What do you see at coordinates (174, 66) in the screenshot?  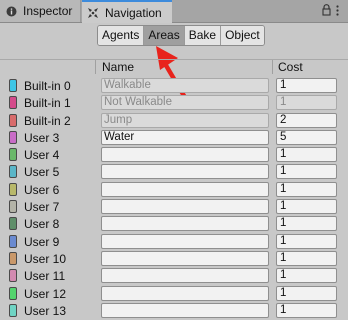 I see `areas-table-header: Name Cost` at bounding box center [174, 66].